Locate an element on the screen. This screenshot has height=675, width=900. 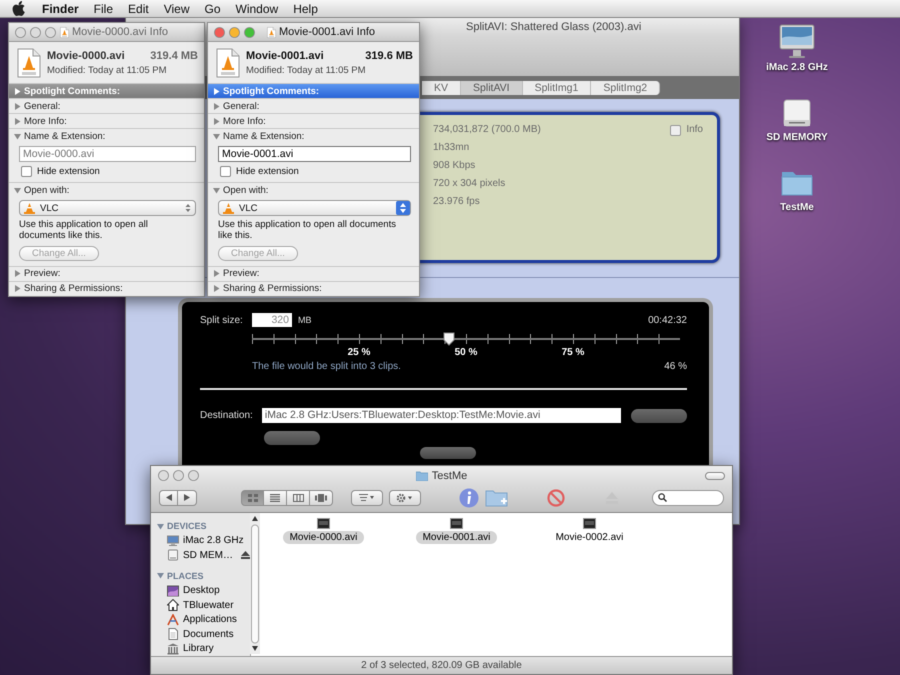
prohibited-icon is located at coordinates (556, 497).